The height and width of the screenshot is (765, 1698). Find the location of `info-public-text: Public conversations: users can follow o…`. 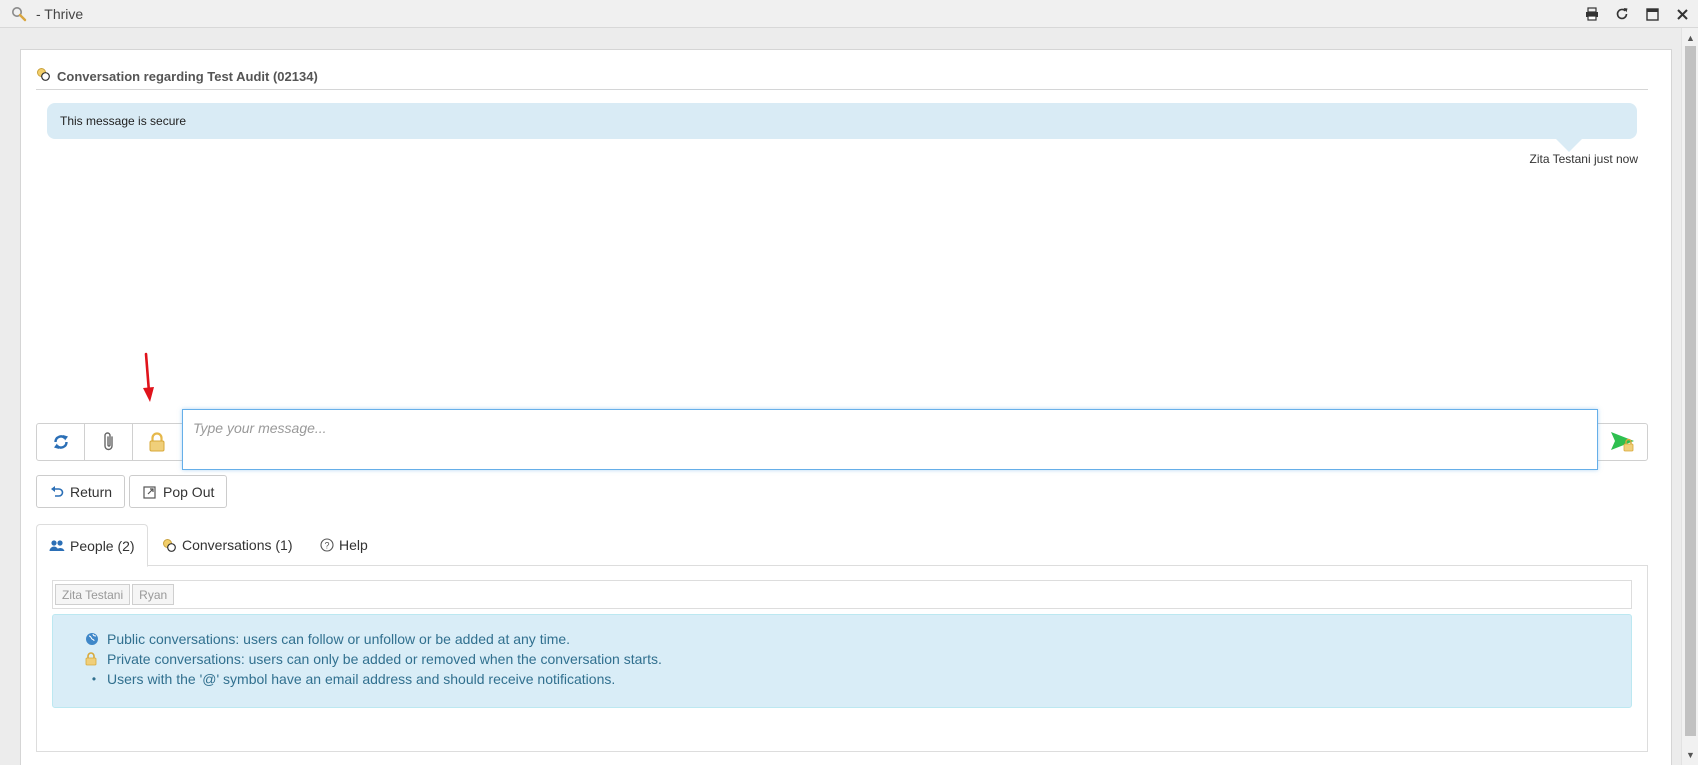

info-public-text: Public conversations: users can follow o… is located at coordinates (339, 639).